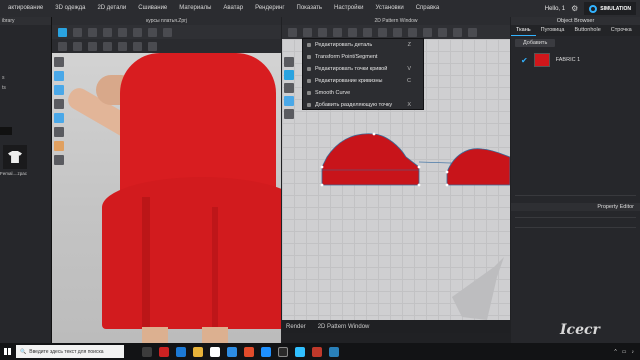 The width and height of the screenshot is (640, 360). What do you see at coordinates (348, 8) in the screenshot?
I see `menu-item-settings: Настройки` at bounding box center [348, 8].